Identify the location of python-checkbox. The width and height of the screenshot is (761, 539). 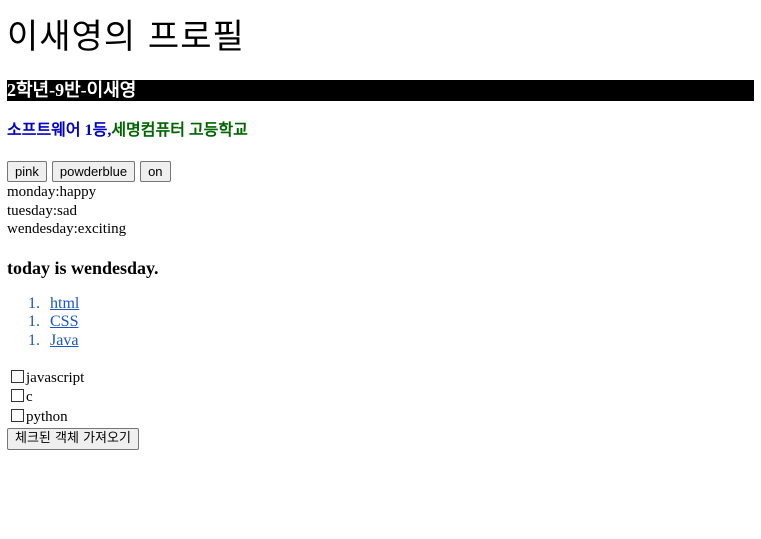
(17, 415).